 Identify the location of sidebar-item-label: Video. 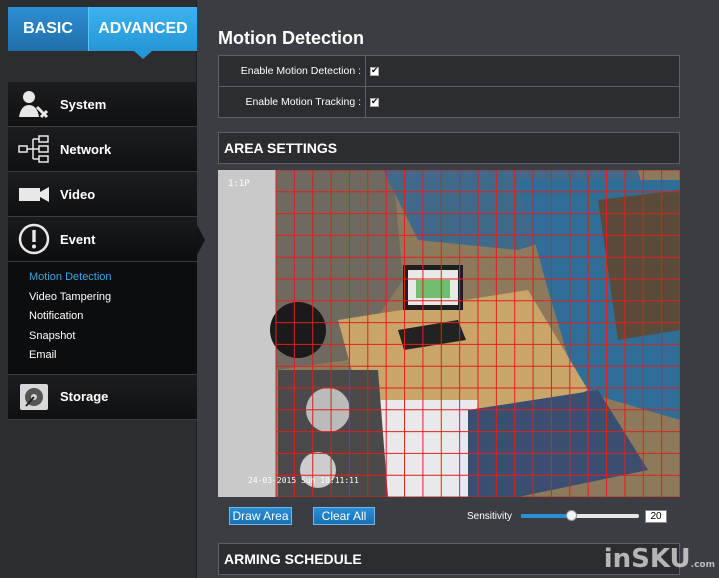
(78, 194).